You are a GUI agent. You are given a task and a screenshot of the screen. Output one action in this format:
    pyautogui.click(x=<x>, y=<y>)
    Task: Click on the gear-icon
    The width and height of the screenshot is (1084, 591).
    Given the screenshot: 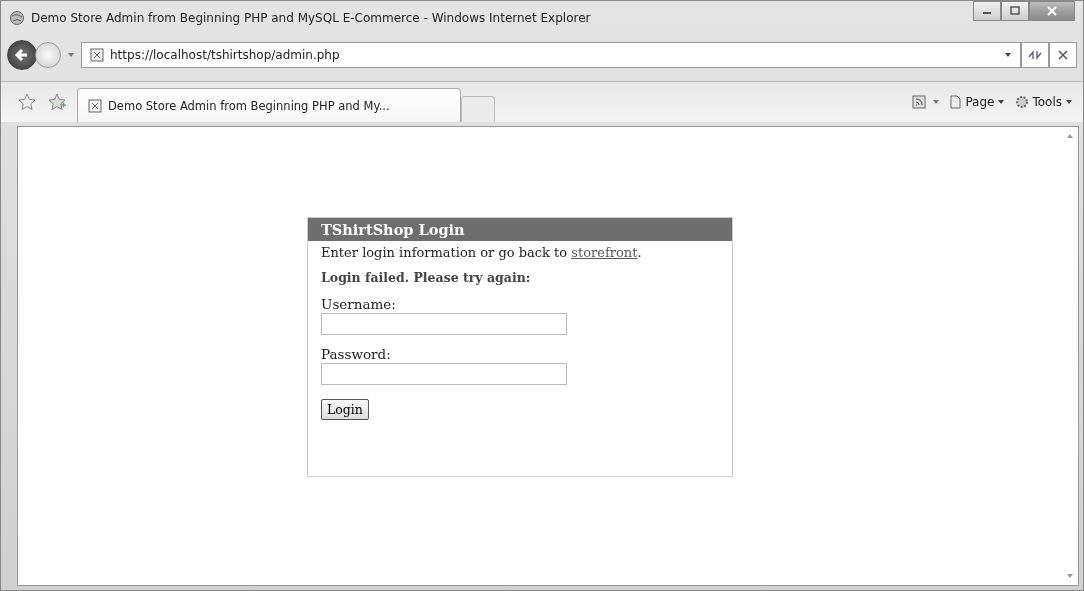 What is the action you would take?
    pyautogui.click(x=1022, y=102)
    